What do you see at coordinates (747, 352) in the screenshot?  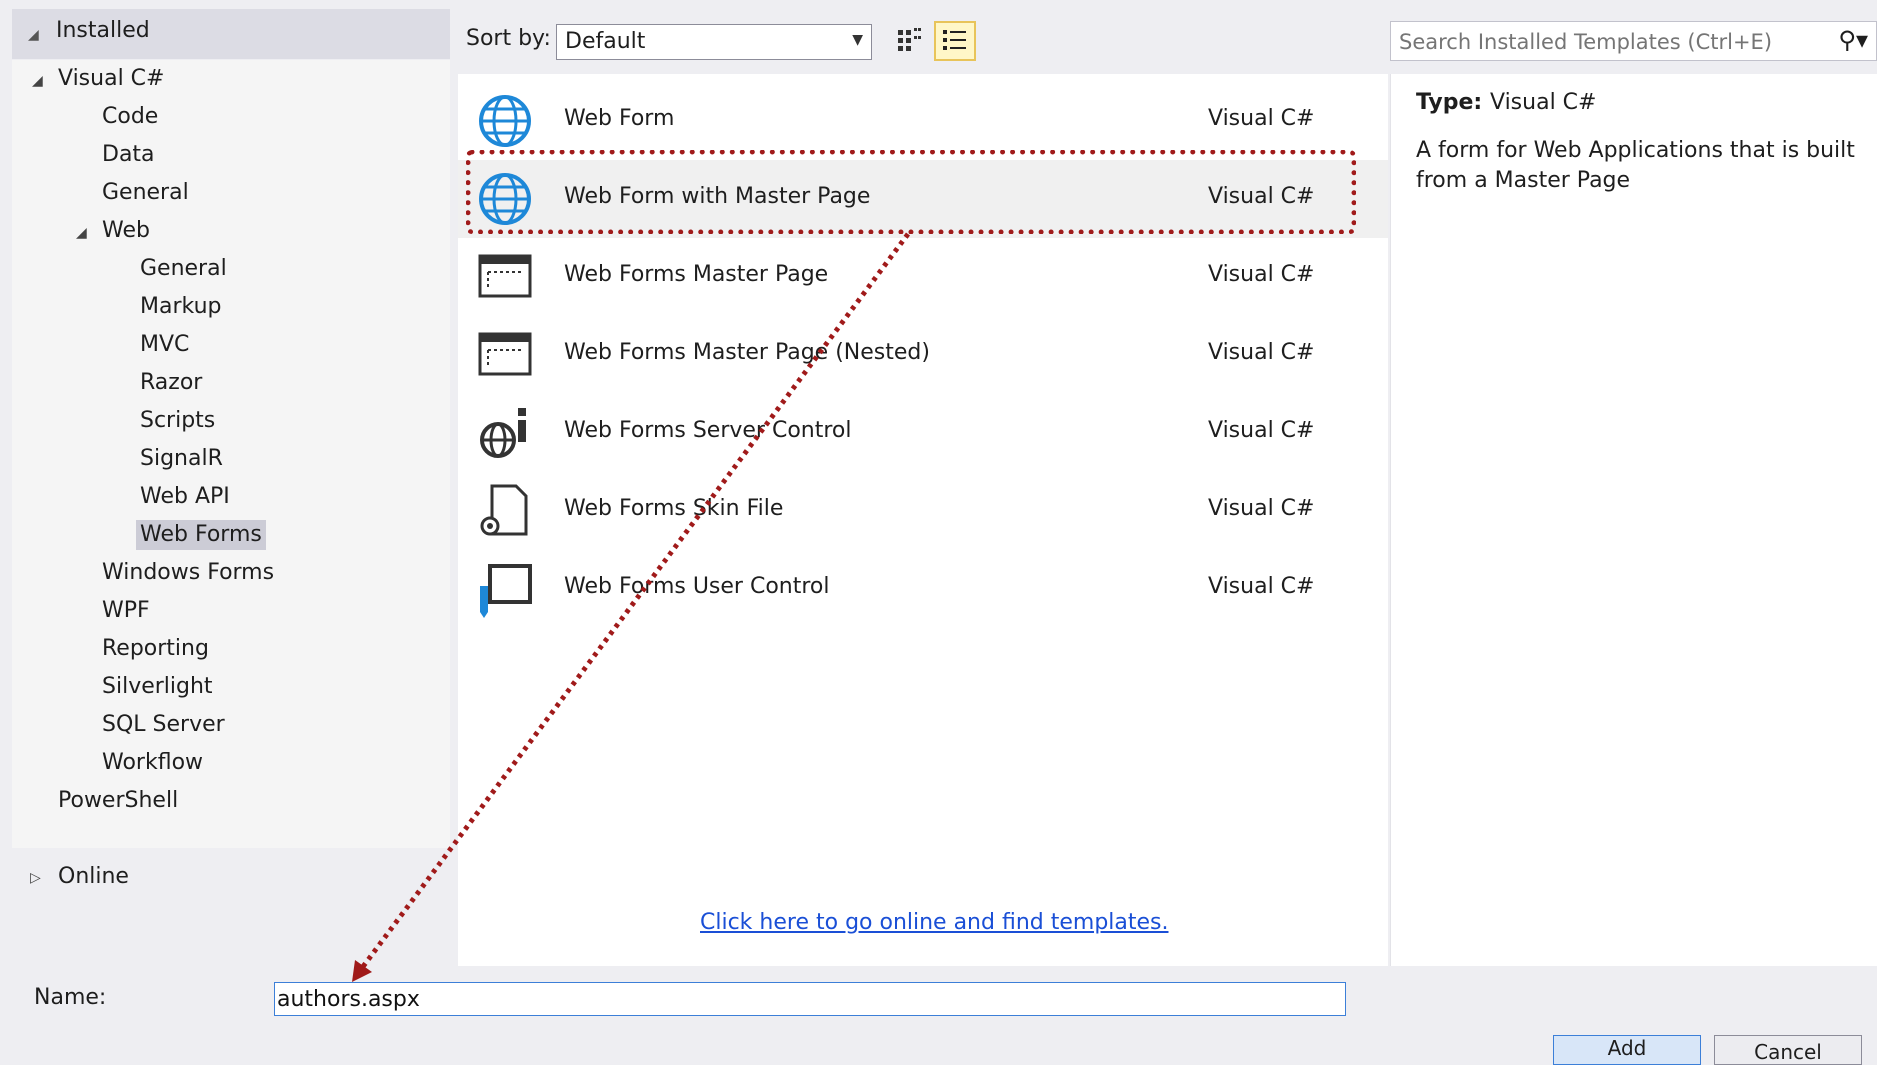 I see `template-name: Web Forms Master Page (Nested)` at bounding box center [747, 352].